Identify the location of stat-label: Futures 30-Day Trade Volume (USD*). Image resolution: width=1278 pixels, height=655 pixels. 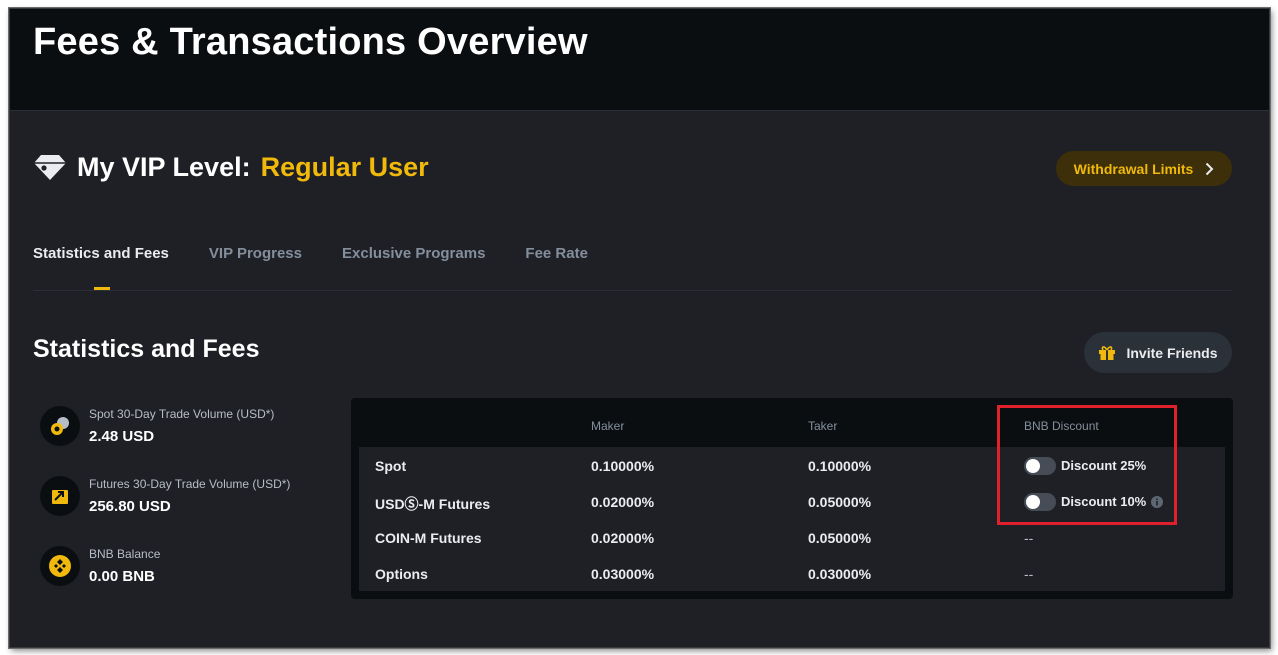
(190, 484).